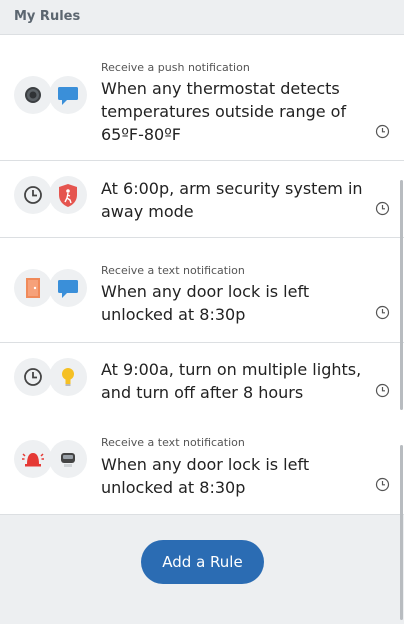 This screenshot has width=408, height=624. I want to click on page-title: My Rules, so click(47, 16).